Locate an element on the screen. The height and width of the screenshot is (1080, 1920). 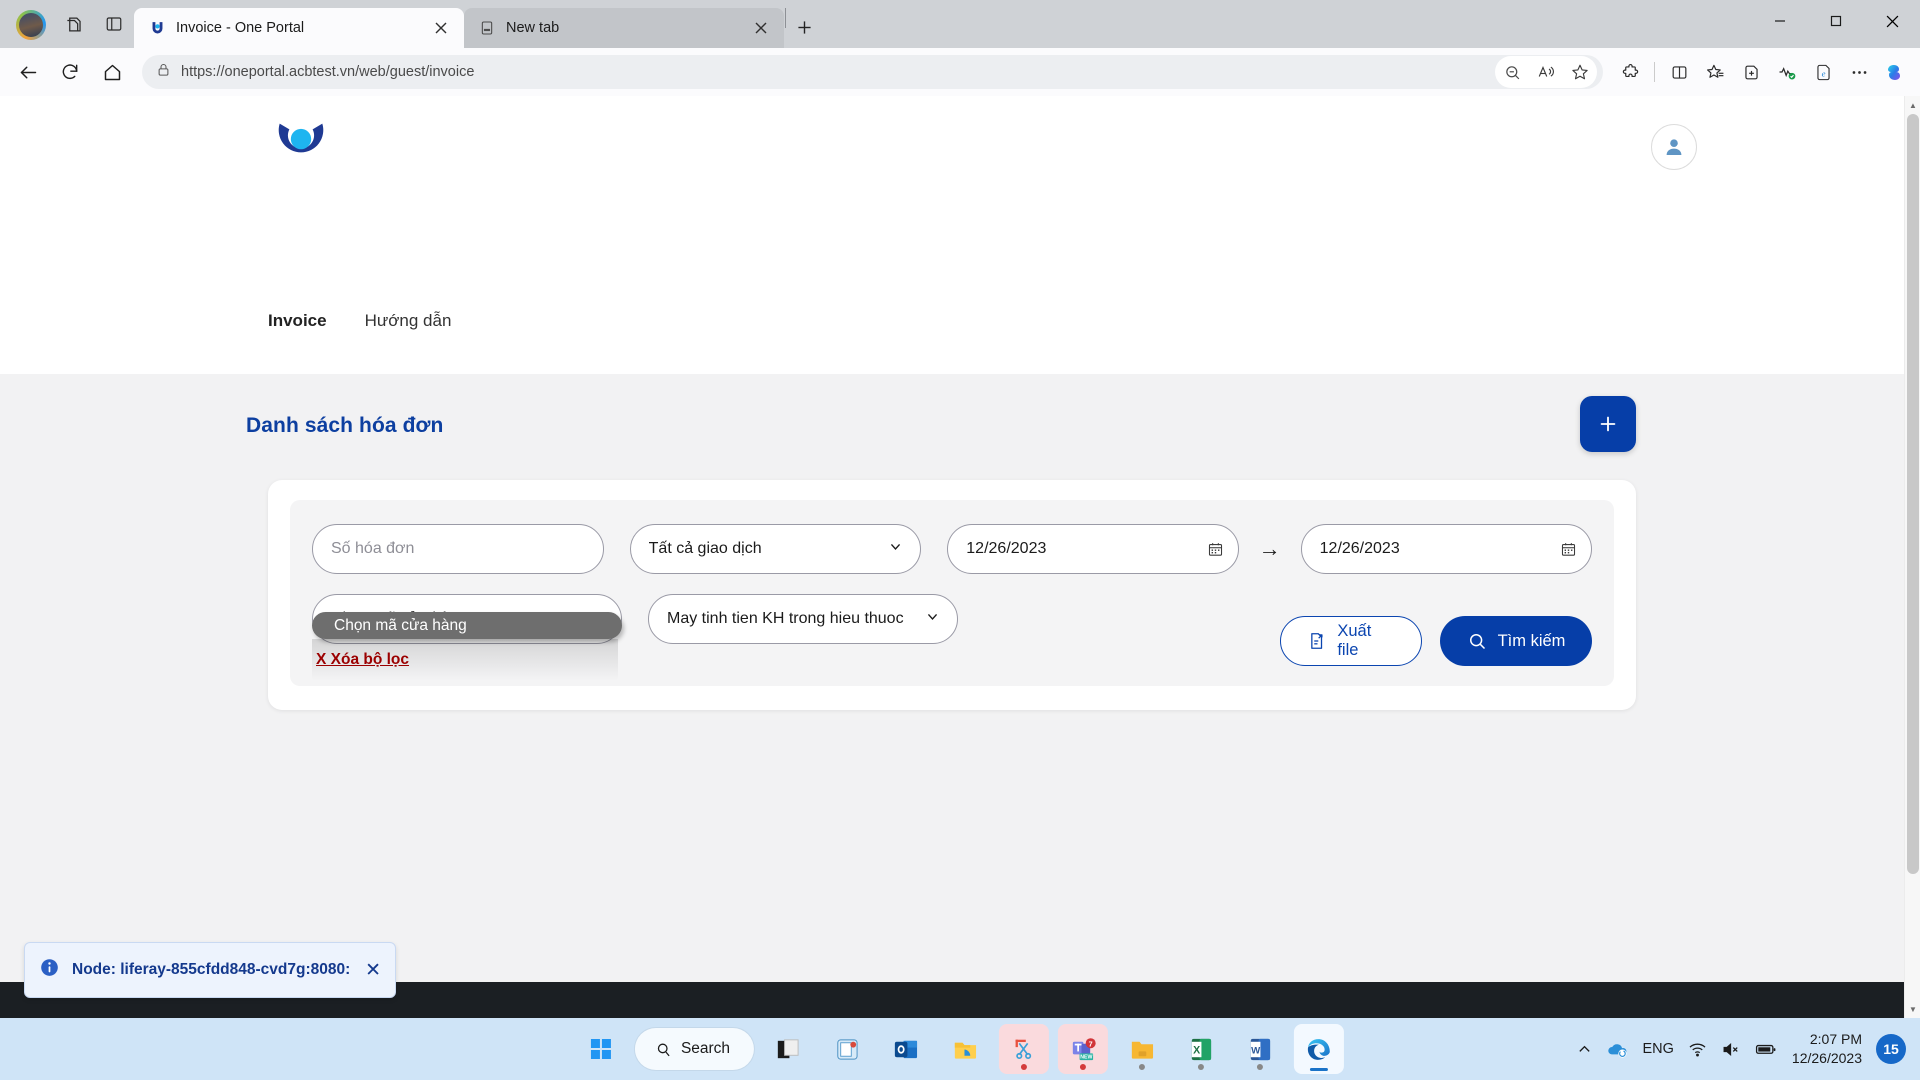
scroll-up-icon: ▲ is located at coordinates (1912, 105).